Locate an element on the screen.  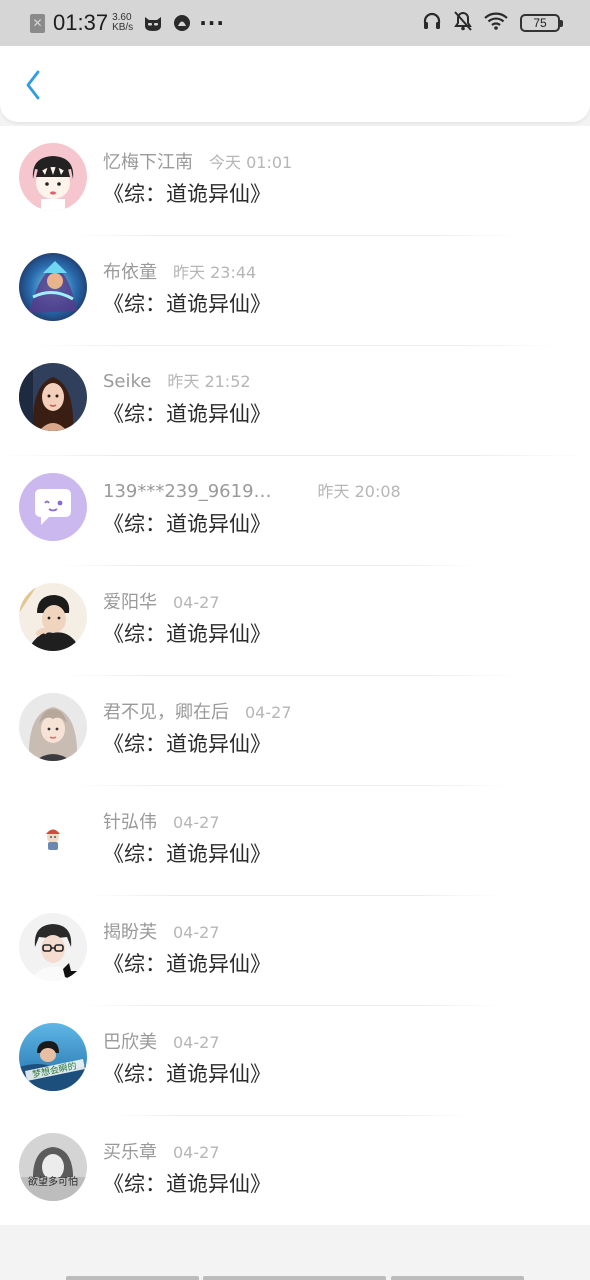
list-item: 揭盼芙 04-27 《综：道诡异仙》 is located at coordinates (295, 951).